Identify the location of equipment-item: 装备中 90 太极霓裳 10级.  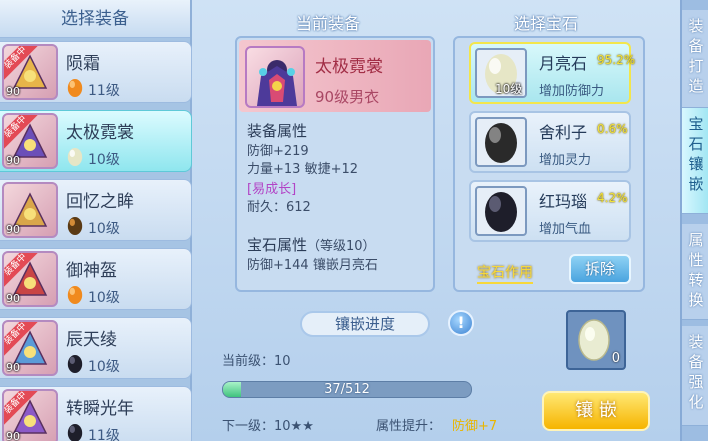
(96, 141).